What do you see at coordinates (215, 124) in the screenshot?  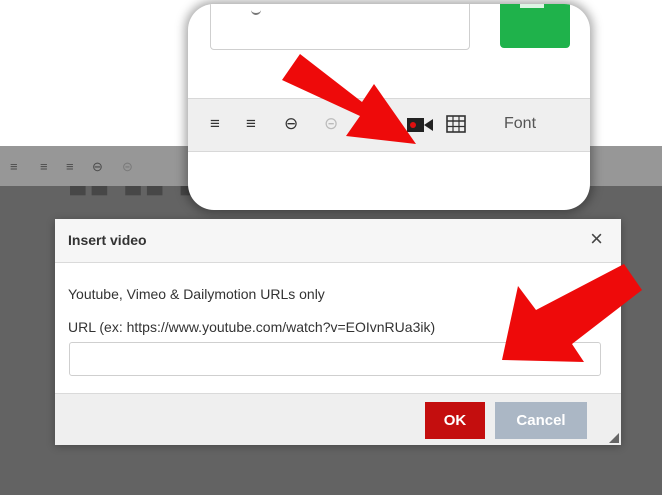 I see `align-center-icon: ≡` at bounding box center [215, 124].